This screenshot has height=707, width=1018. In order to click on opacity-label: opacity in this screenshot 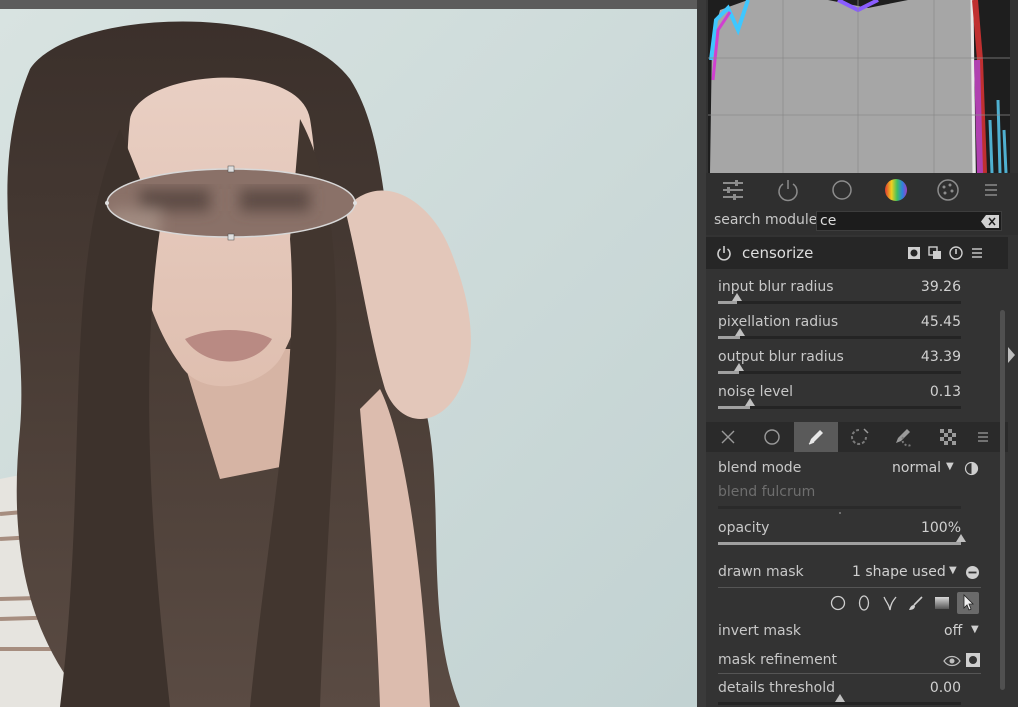, I will do `click(744, 528)`.